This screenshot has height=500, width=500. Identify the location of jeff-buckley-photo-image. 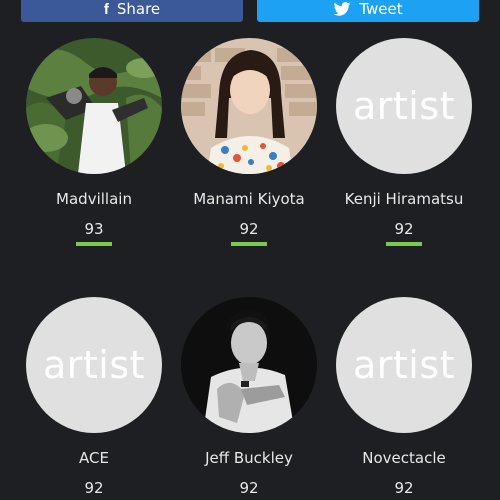
(249, 365).